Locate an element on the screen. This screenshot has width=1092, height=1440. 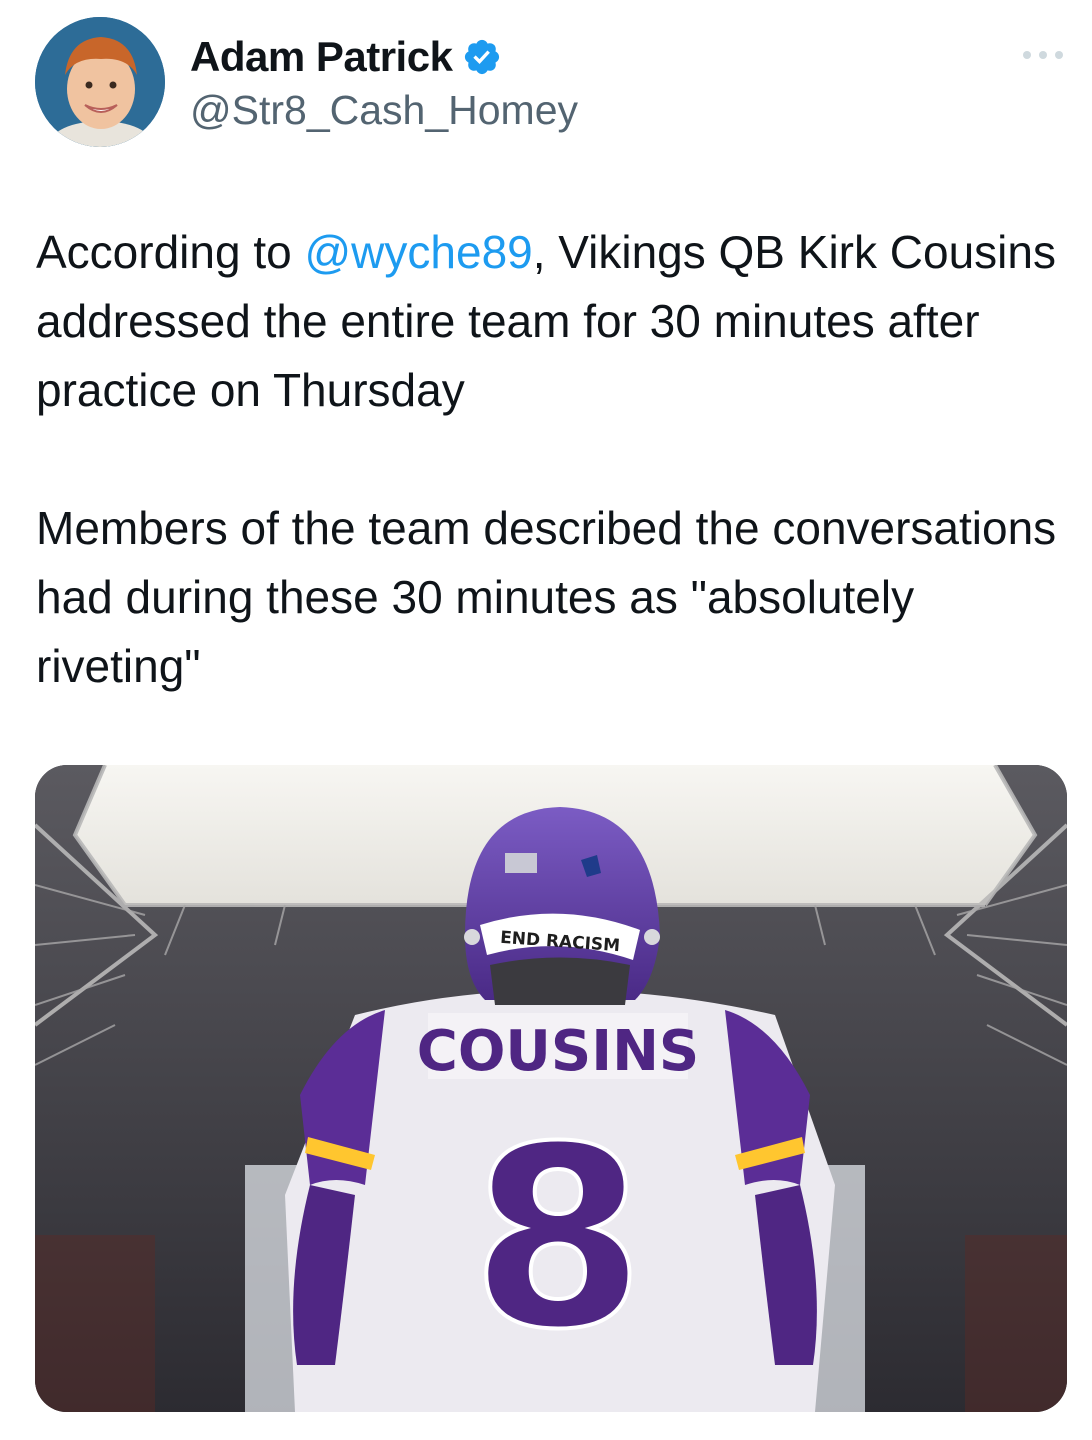
avatar is located at coordinates (100, 82).